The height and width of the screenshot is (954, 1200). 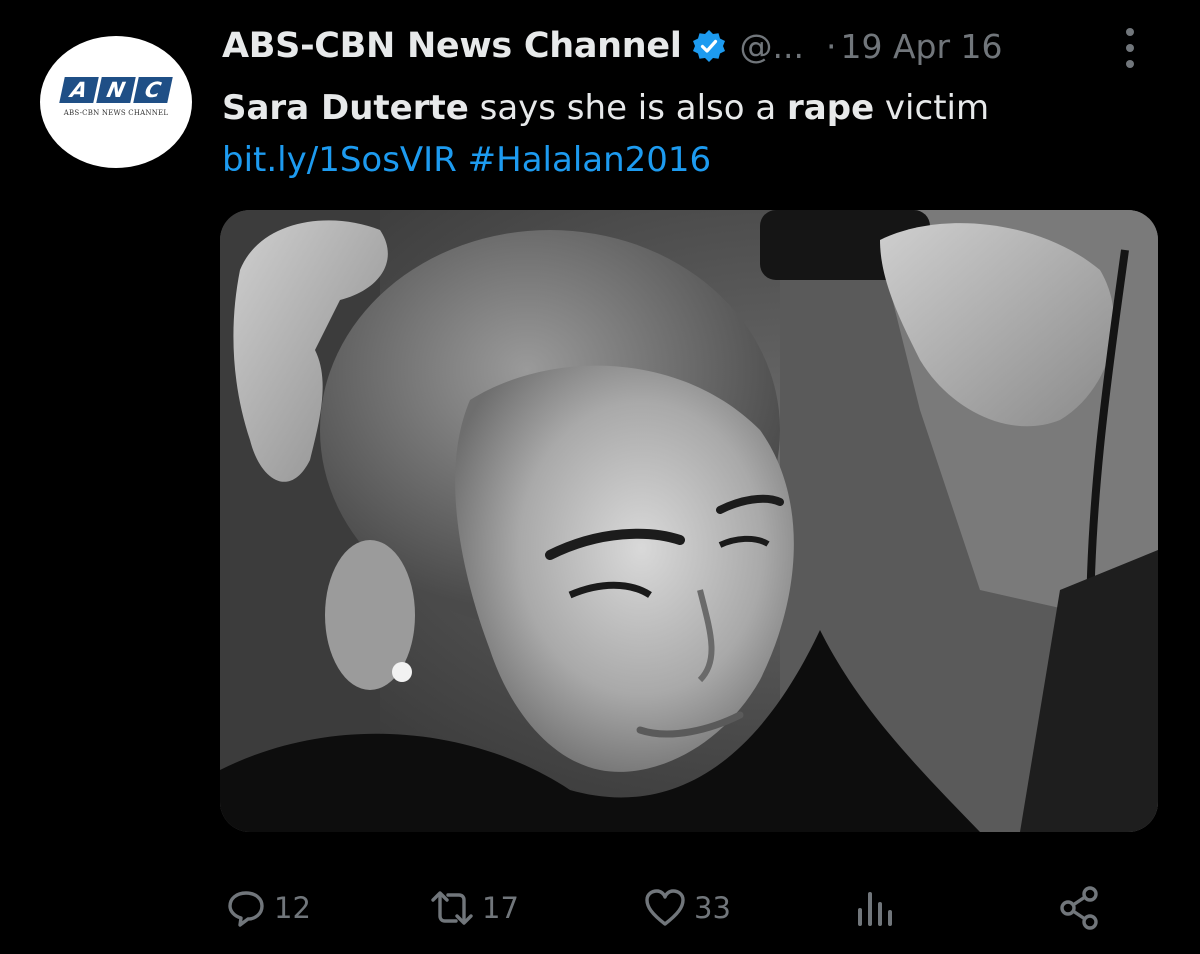 I want to click on anc-logo: A N C, so click(x=116, y=90).